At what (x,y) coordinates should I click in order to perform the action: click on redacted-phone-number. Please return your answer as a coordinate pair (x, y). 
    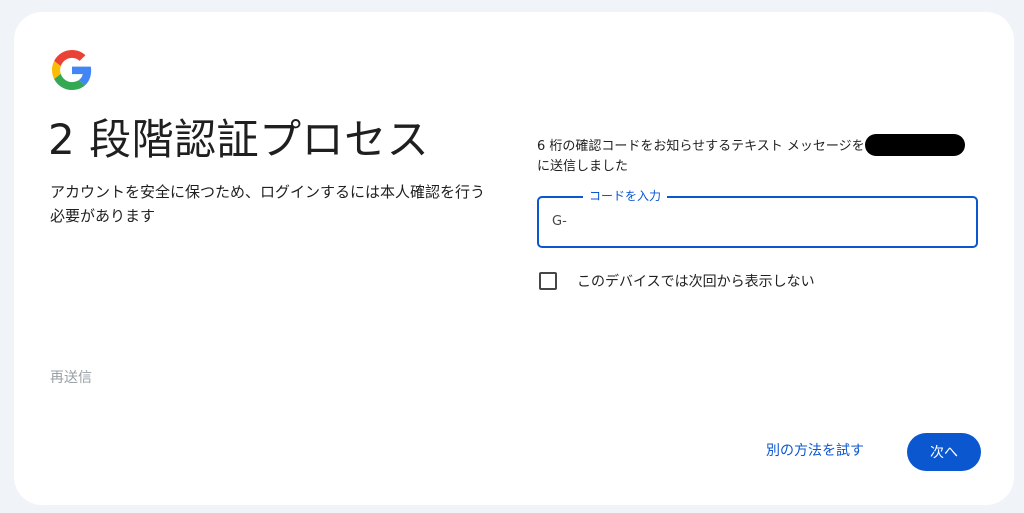
    Looking at the image, I should click on (914, 145).